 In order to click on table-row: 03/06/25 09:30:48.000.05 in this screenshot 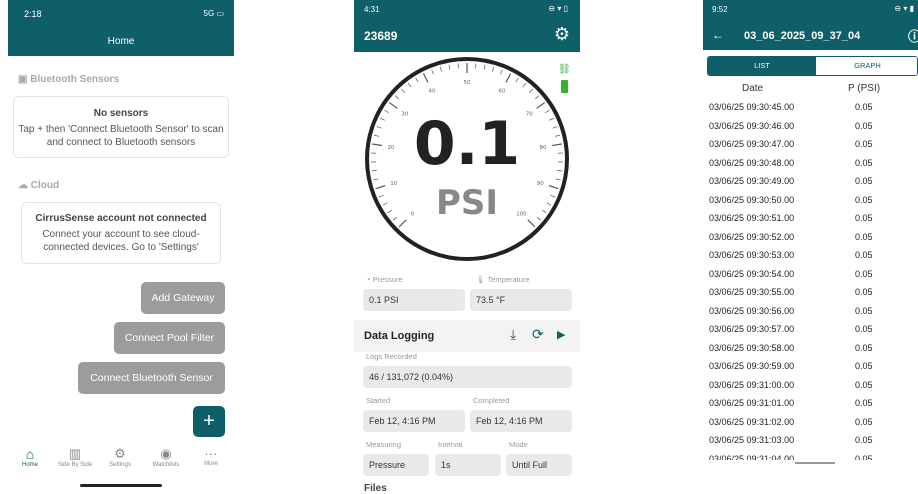, I will do `click(810, 163)`.